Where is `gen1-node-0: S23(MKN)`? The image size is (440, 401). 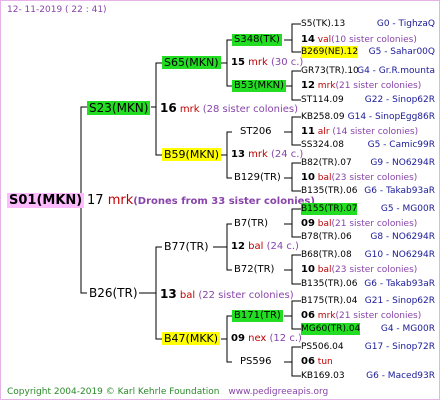
gen1-node-0: S23(MKN) is located at coordinates (119, 108).